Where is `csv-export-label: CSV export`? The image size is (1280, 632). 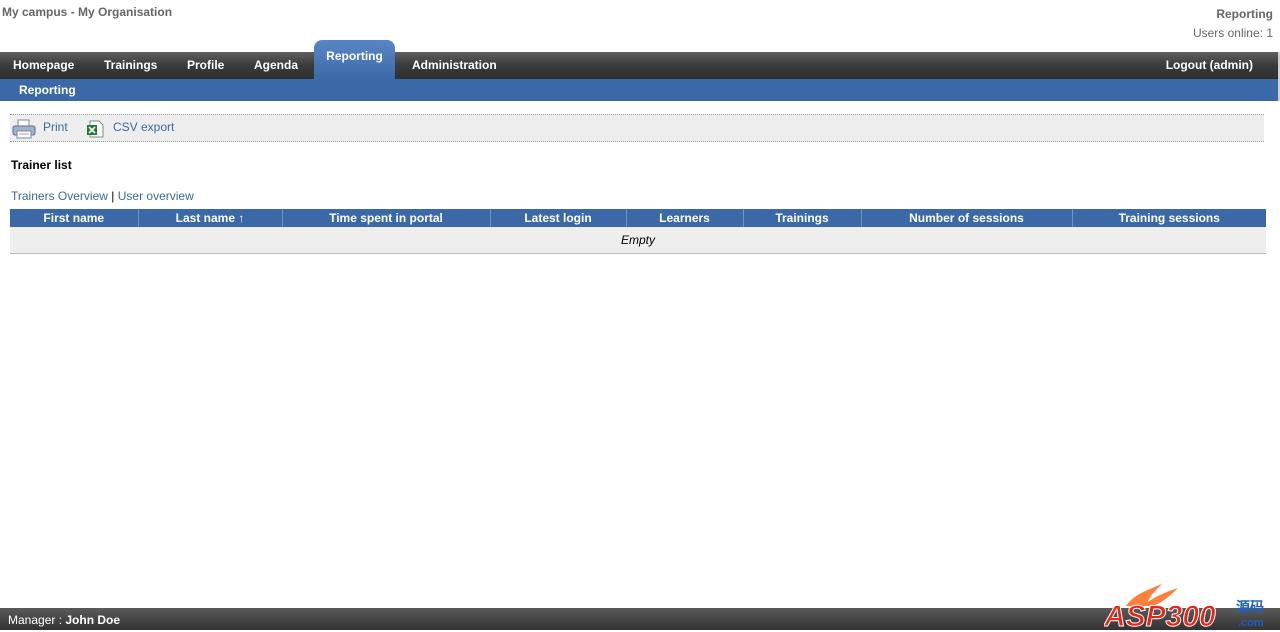
csv-export-label: CSV export is located at coordinates (144, 127).